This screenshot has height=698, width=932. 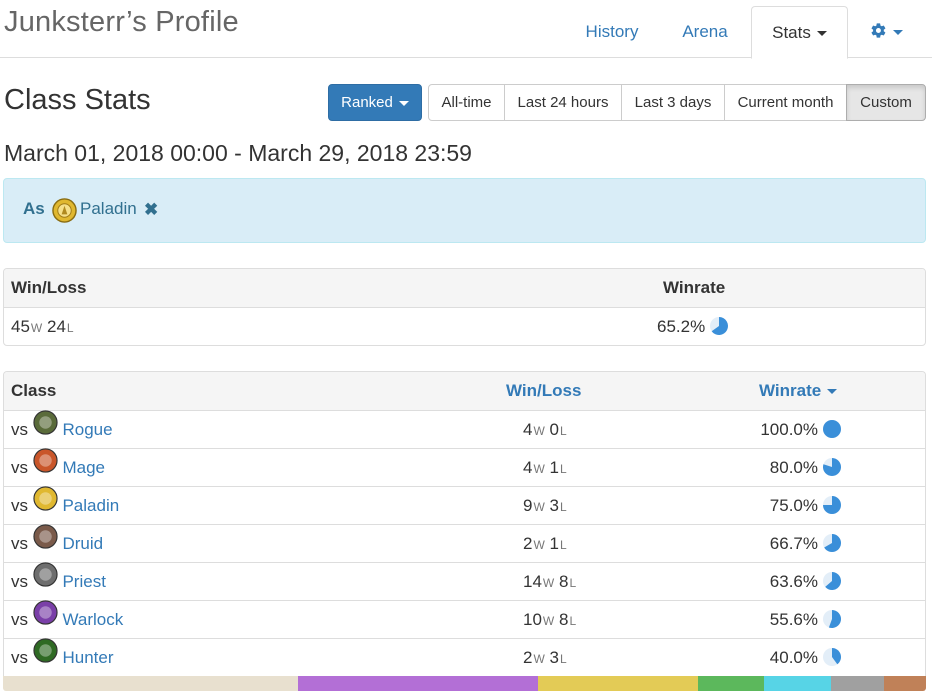 What do you see at coordinates (58, 581) in the screenshot?
I see `class-cell: vs Priest` at bounding box center [58, 581].